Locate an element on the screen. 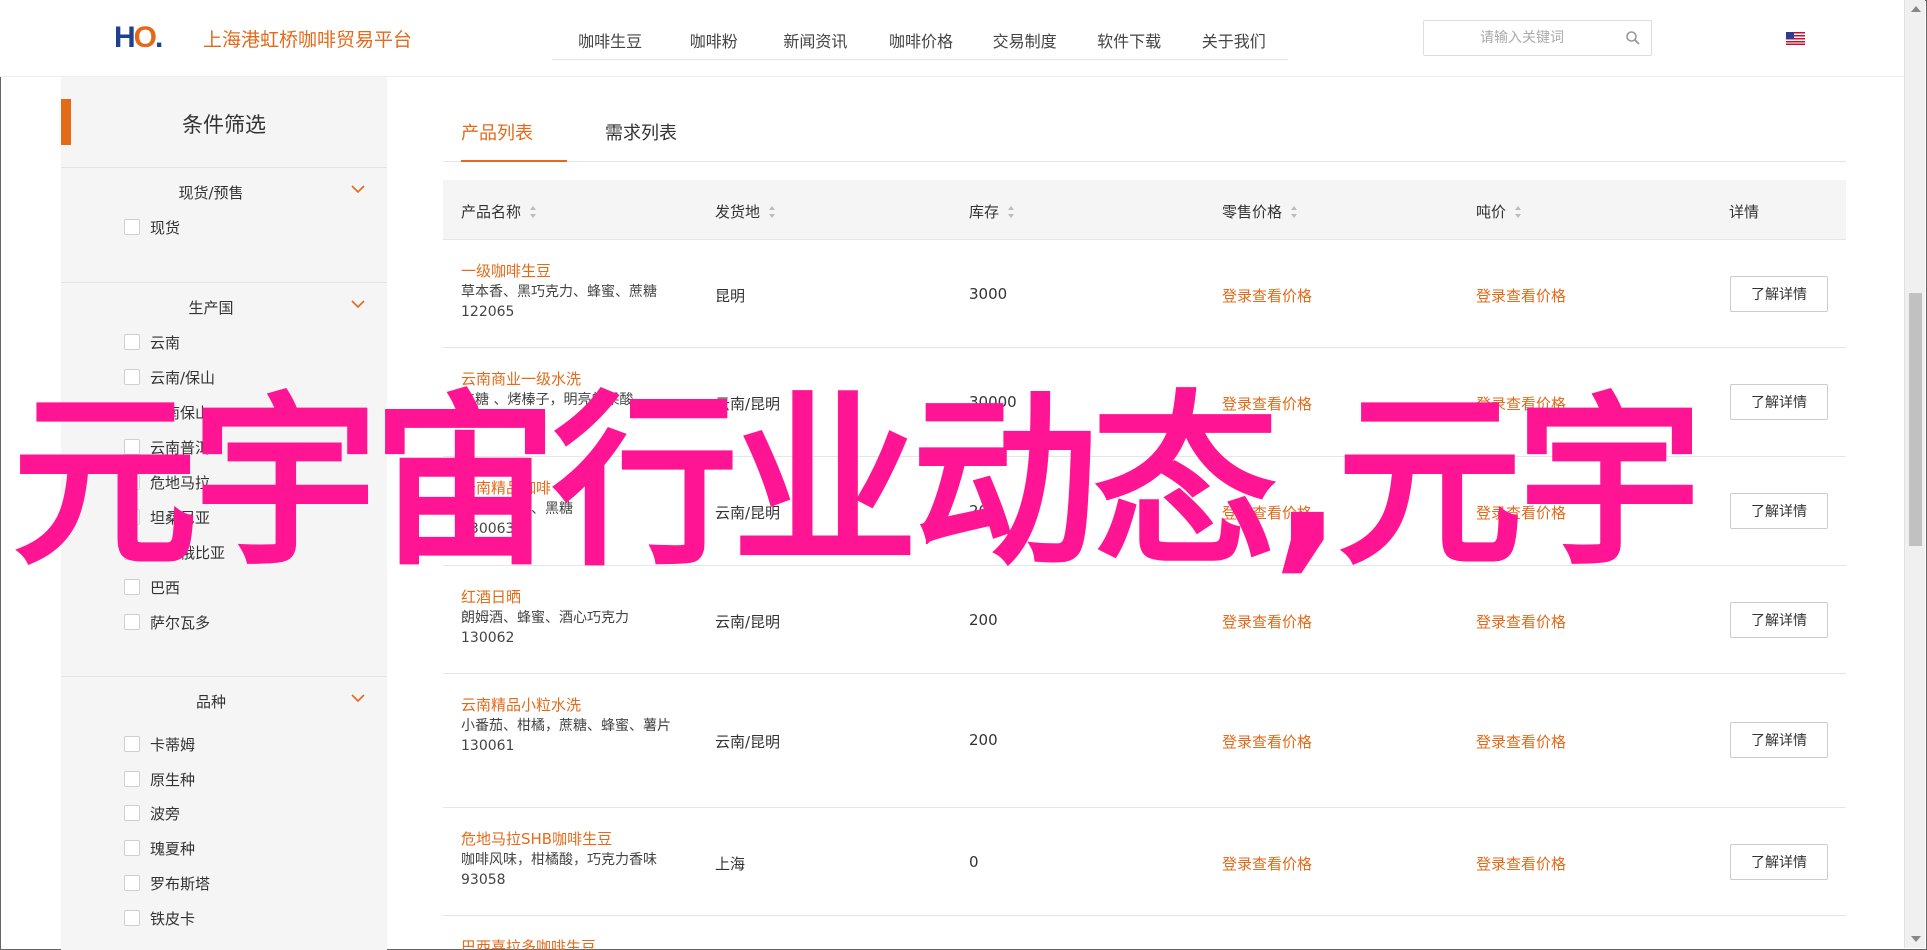 This screenshot has width=1927, height=950. product-description: 小番茄、柑橘，蔗糖、蜂蜜、薯片 is located at coordinates (566, 726).